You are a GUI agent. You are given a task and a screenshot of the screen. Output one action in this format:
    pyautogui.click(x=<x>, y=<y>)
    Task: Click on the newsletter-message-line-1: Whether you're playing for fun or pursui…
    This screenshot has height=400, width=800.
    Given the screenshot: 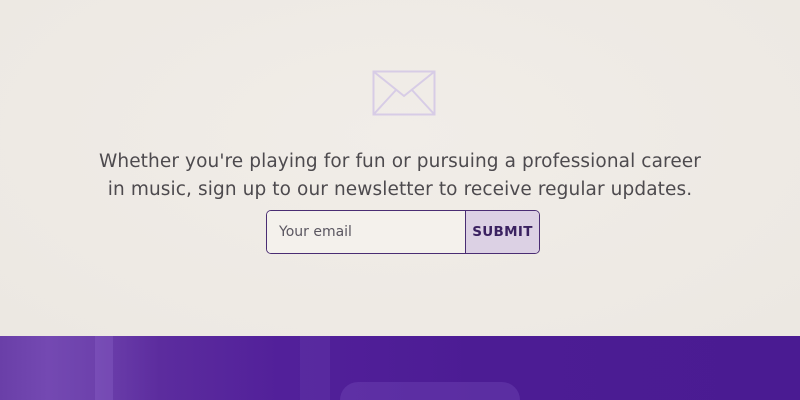 What is the action you would take?
    pyautogui.click(x=399, y=161)
    